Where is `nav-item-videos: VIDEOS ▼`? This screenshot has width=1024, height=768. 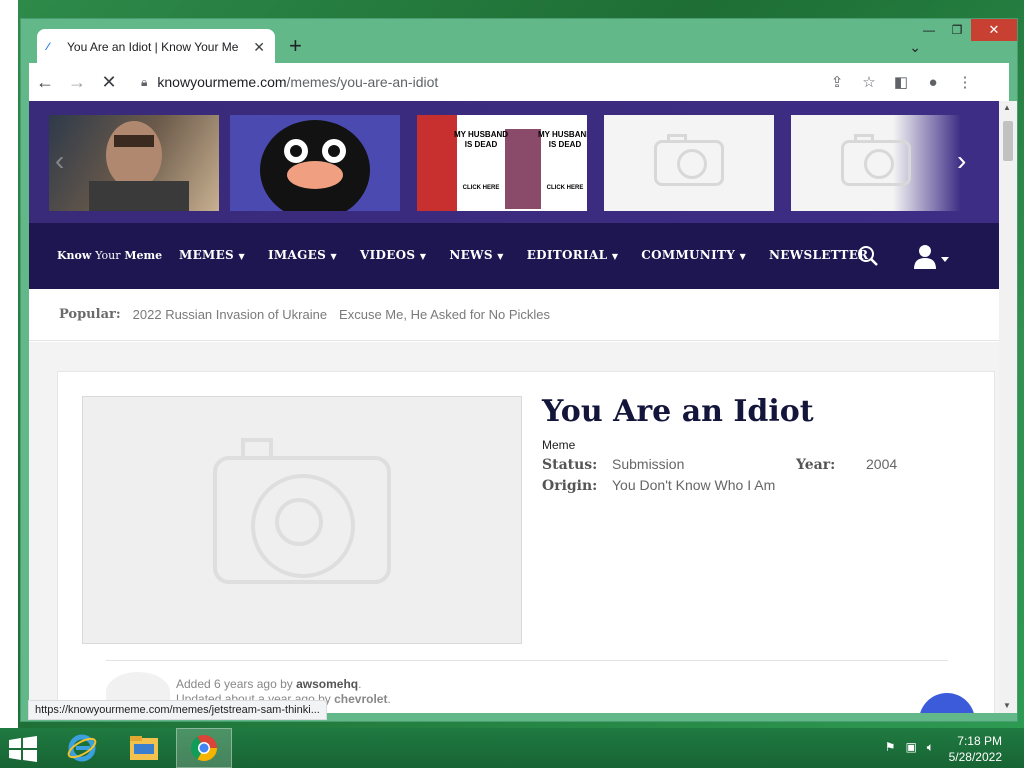
nav-item-videos: VIDEOS ▼ is located at coordinates (393, 255).